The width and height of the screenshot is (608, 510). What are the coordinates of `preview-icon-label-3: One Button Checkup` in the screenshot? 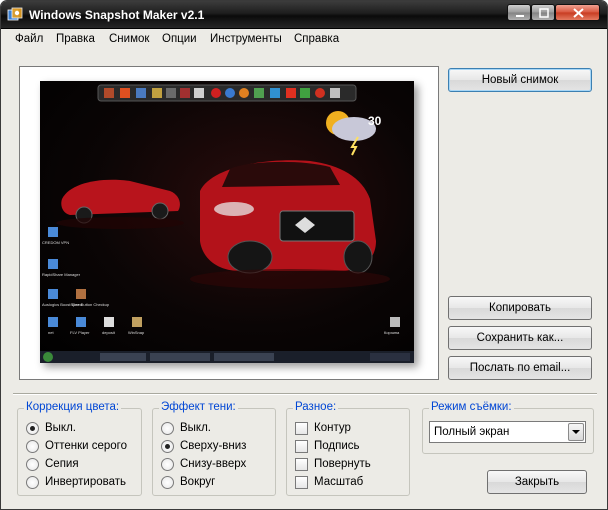 It's located at (91, 304).